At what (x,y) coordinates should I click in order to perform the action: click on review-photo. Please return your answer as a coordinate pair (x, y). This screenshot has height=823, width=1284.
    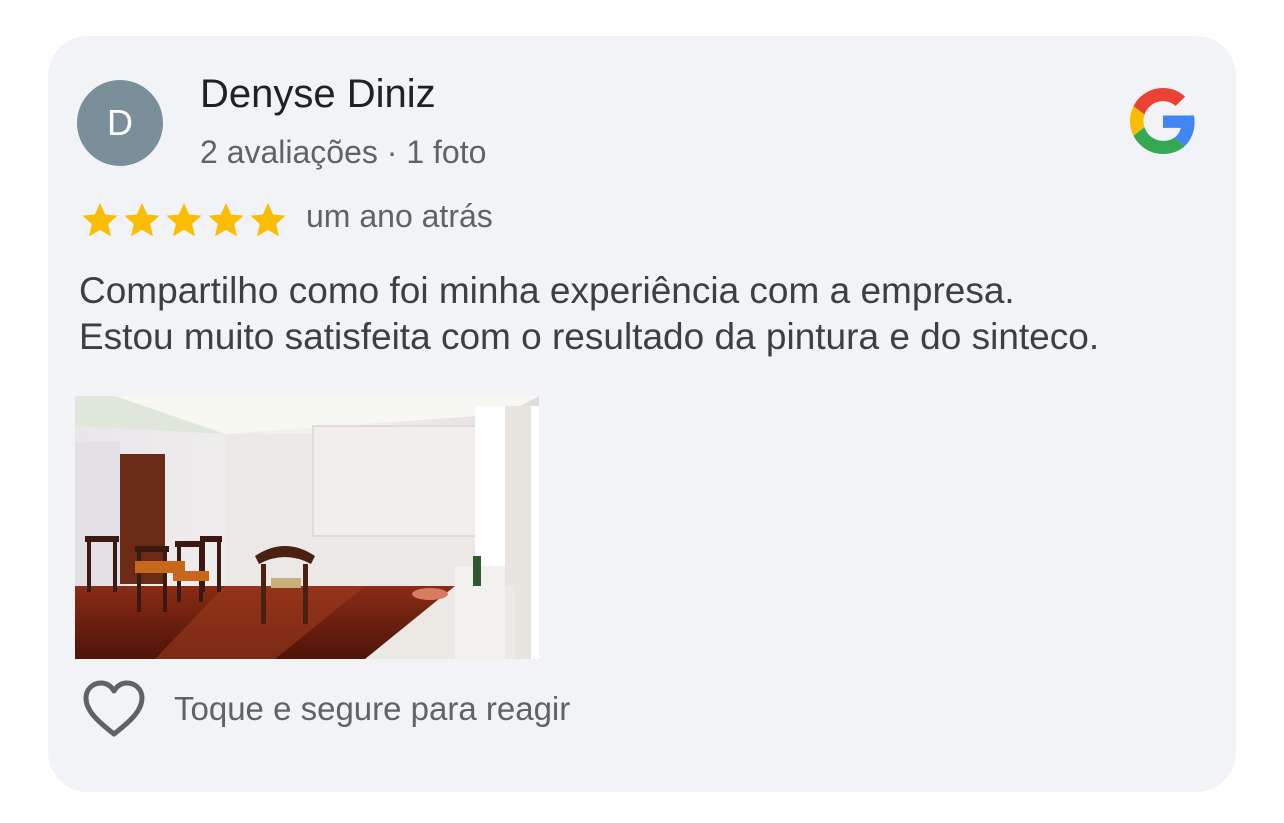
    Looking at the image, I should click on (307, 527).